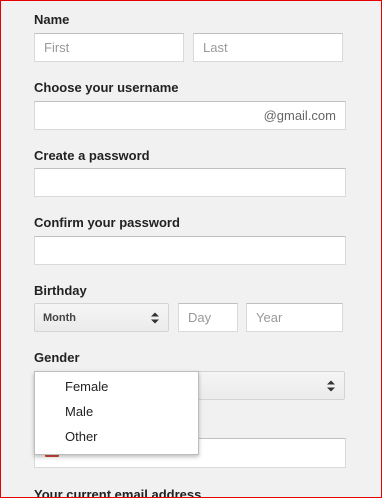  I want to click on gender-dropdown-menu: Female Male Other, so click(116, 413).